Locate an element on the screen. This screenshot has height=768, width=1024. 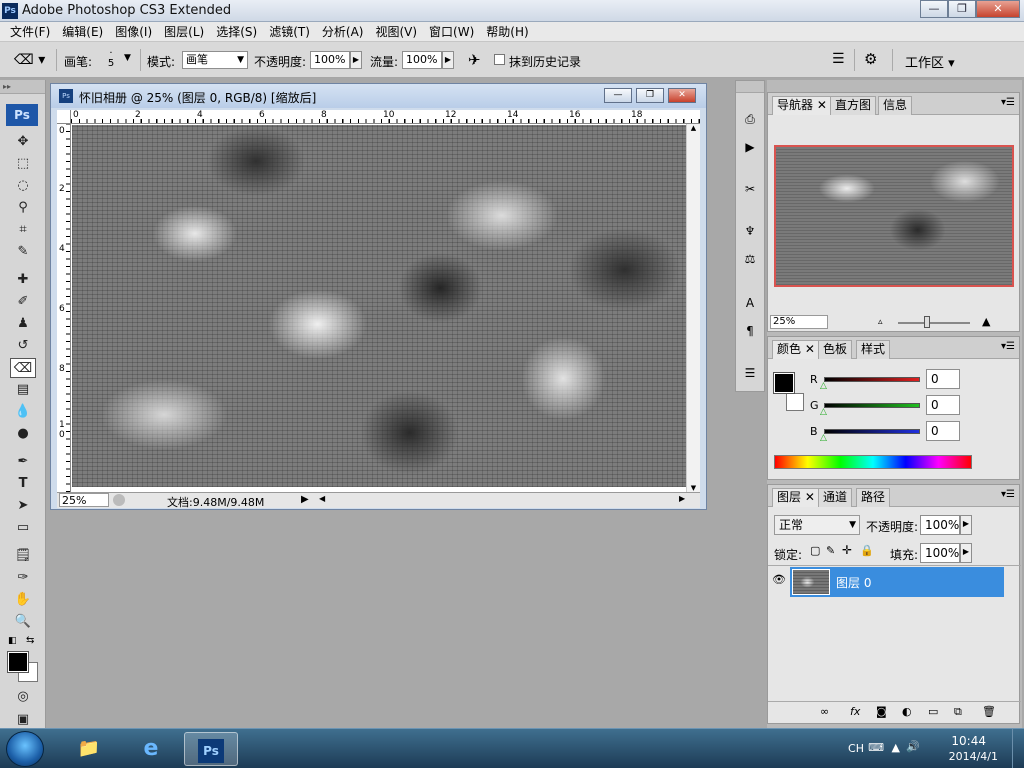
fx-icon: fx is located at coordinates (855, 711).